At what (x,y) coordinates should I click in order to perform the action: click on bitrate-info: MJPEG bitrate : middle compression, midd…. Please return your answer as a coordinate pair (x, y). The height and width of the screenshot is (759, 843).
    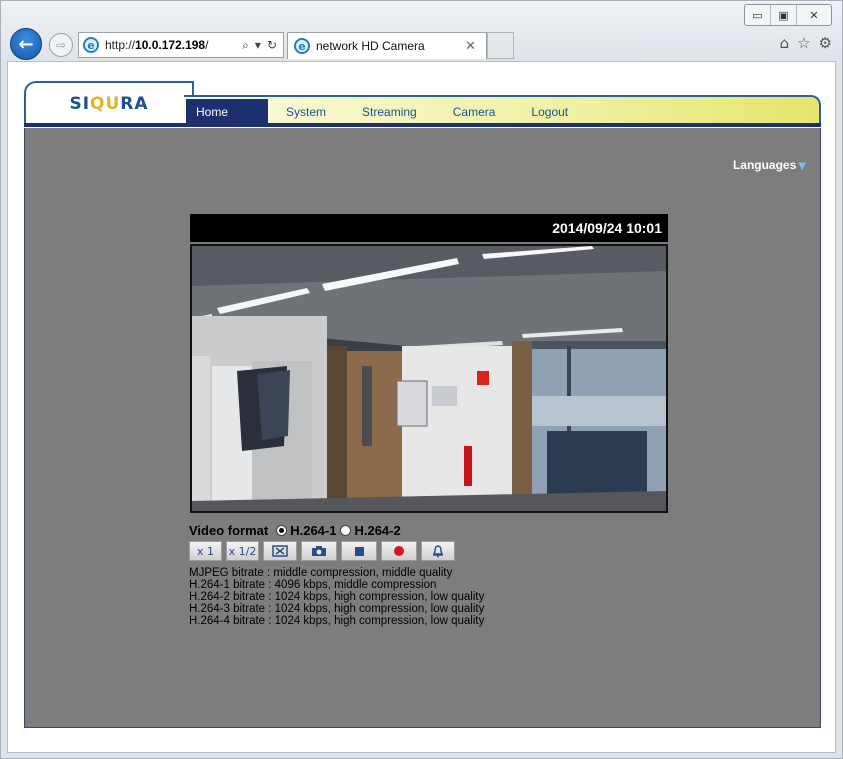
    Looking at the image, I should click on (429, 597).